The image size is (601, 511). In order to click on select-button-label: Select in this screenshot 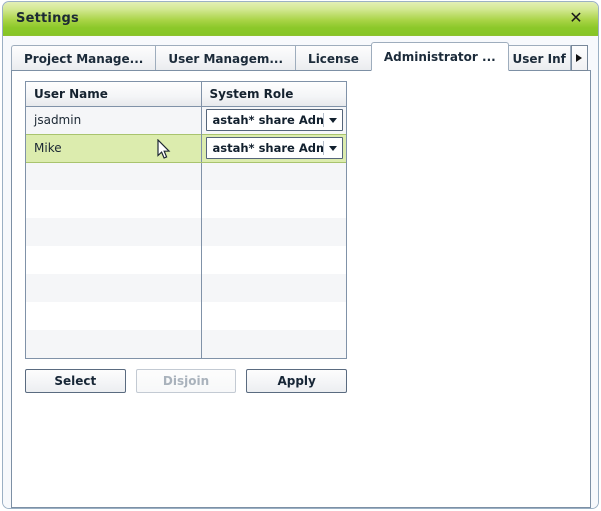, I will do `click(75, 381)`.